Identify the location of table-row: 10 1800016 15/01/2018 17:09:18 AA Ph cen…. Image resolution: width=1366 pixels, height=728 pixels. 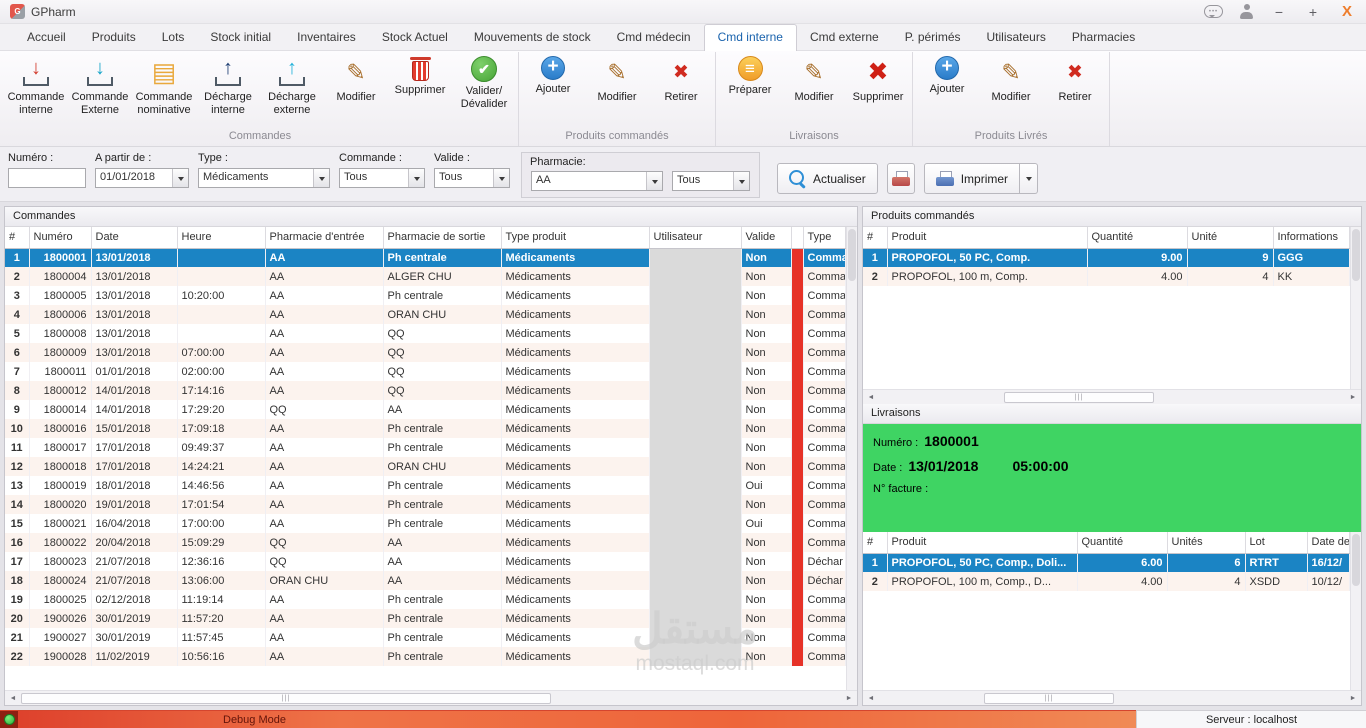
(425, 428).